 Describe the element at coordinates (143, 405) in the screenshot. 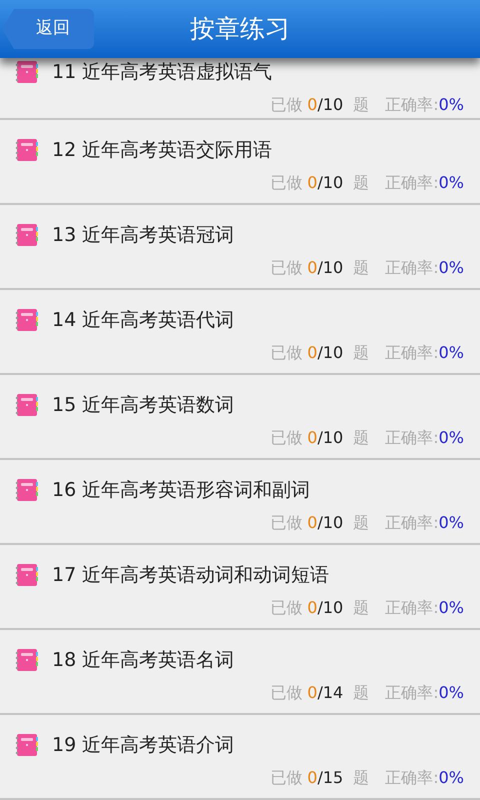

I see `chapter-title: 15 近年高考英语数词` at that location.